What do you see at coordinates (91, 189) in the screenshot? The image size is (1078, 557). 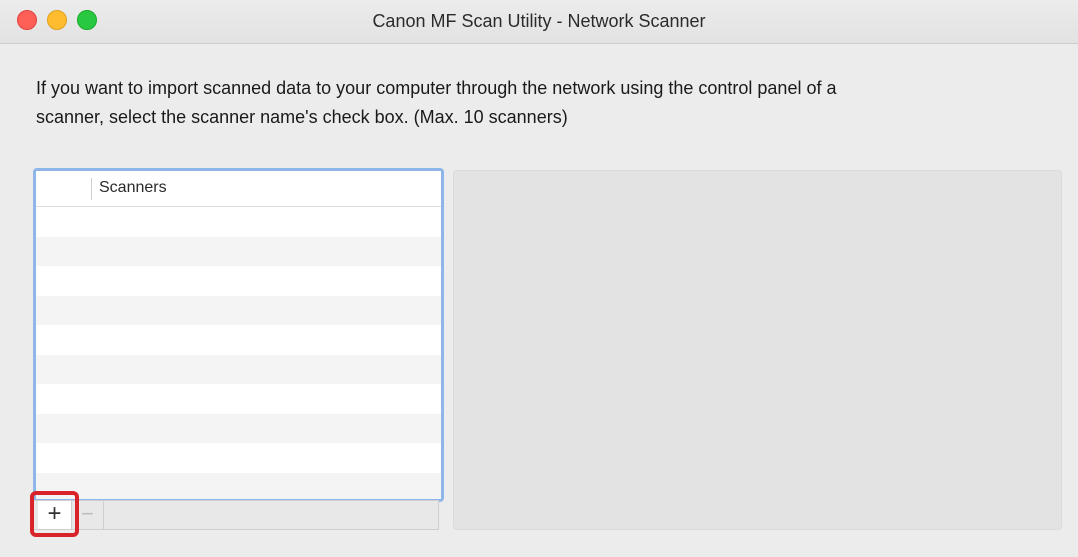 I see `column-divider` at bounding box center [91, 189].